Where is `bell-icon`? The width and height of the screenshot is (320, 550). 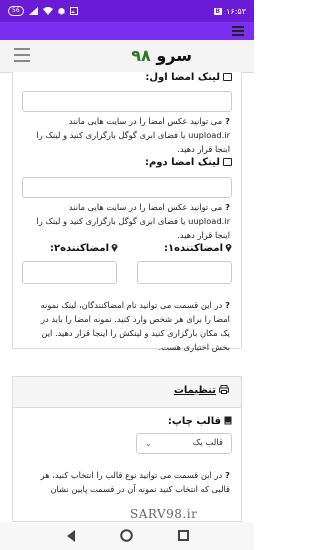 bell-icon is located at coordinates (61, 11).